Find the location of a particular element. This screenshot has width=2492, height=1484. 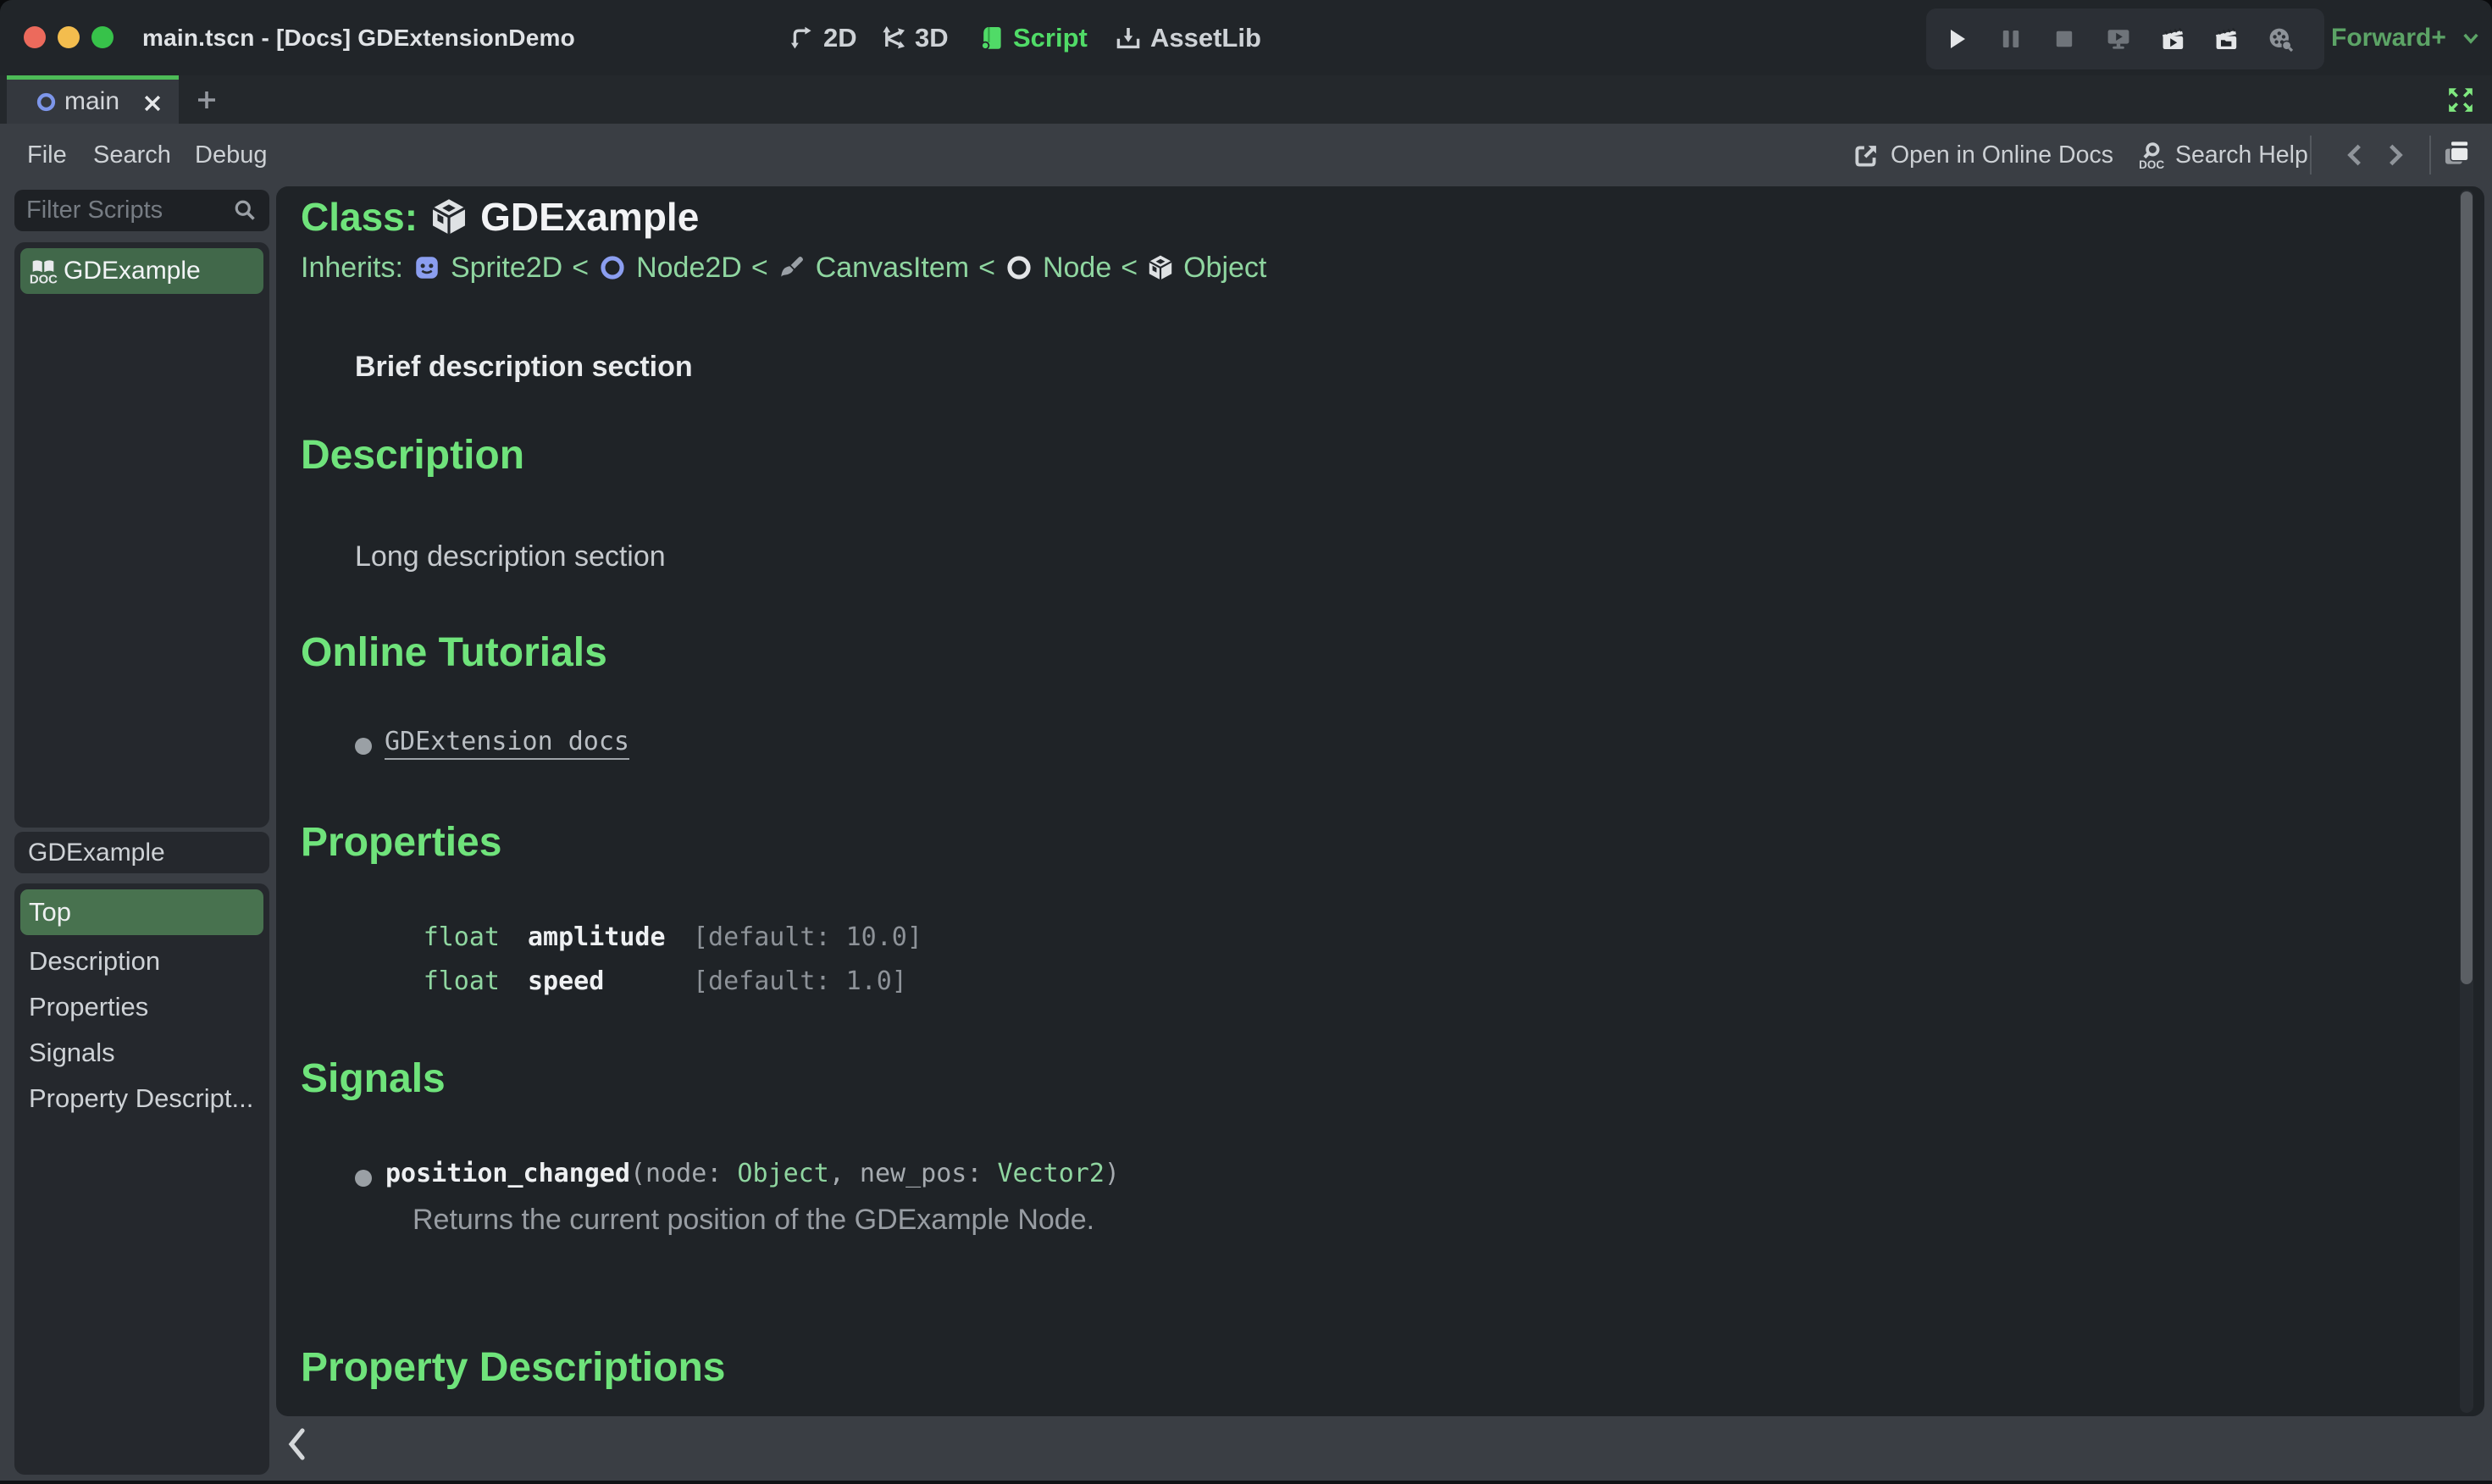

search-help-button: DOC Search Help is located at coordinates (2222, 155).